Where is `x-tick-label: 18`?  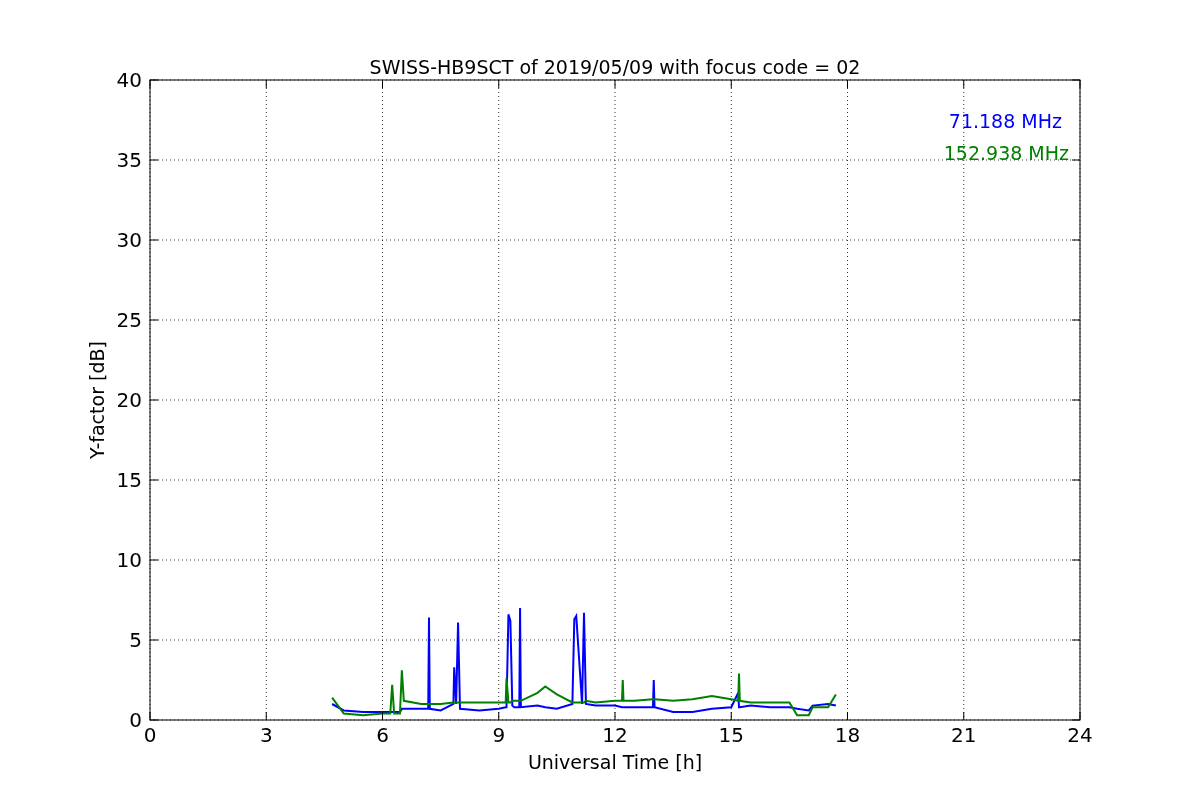 x-tick-label: 18 is located at coordinates (847, 735).